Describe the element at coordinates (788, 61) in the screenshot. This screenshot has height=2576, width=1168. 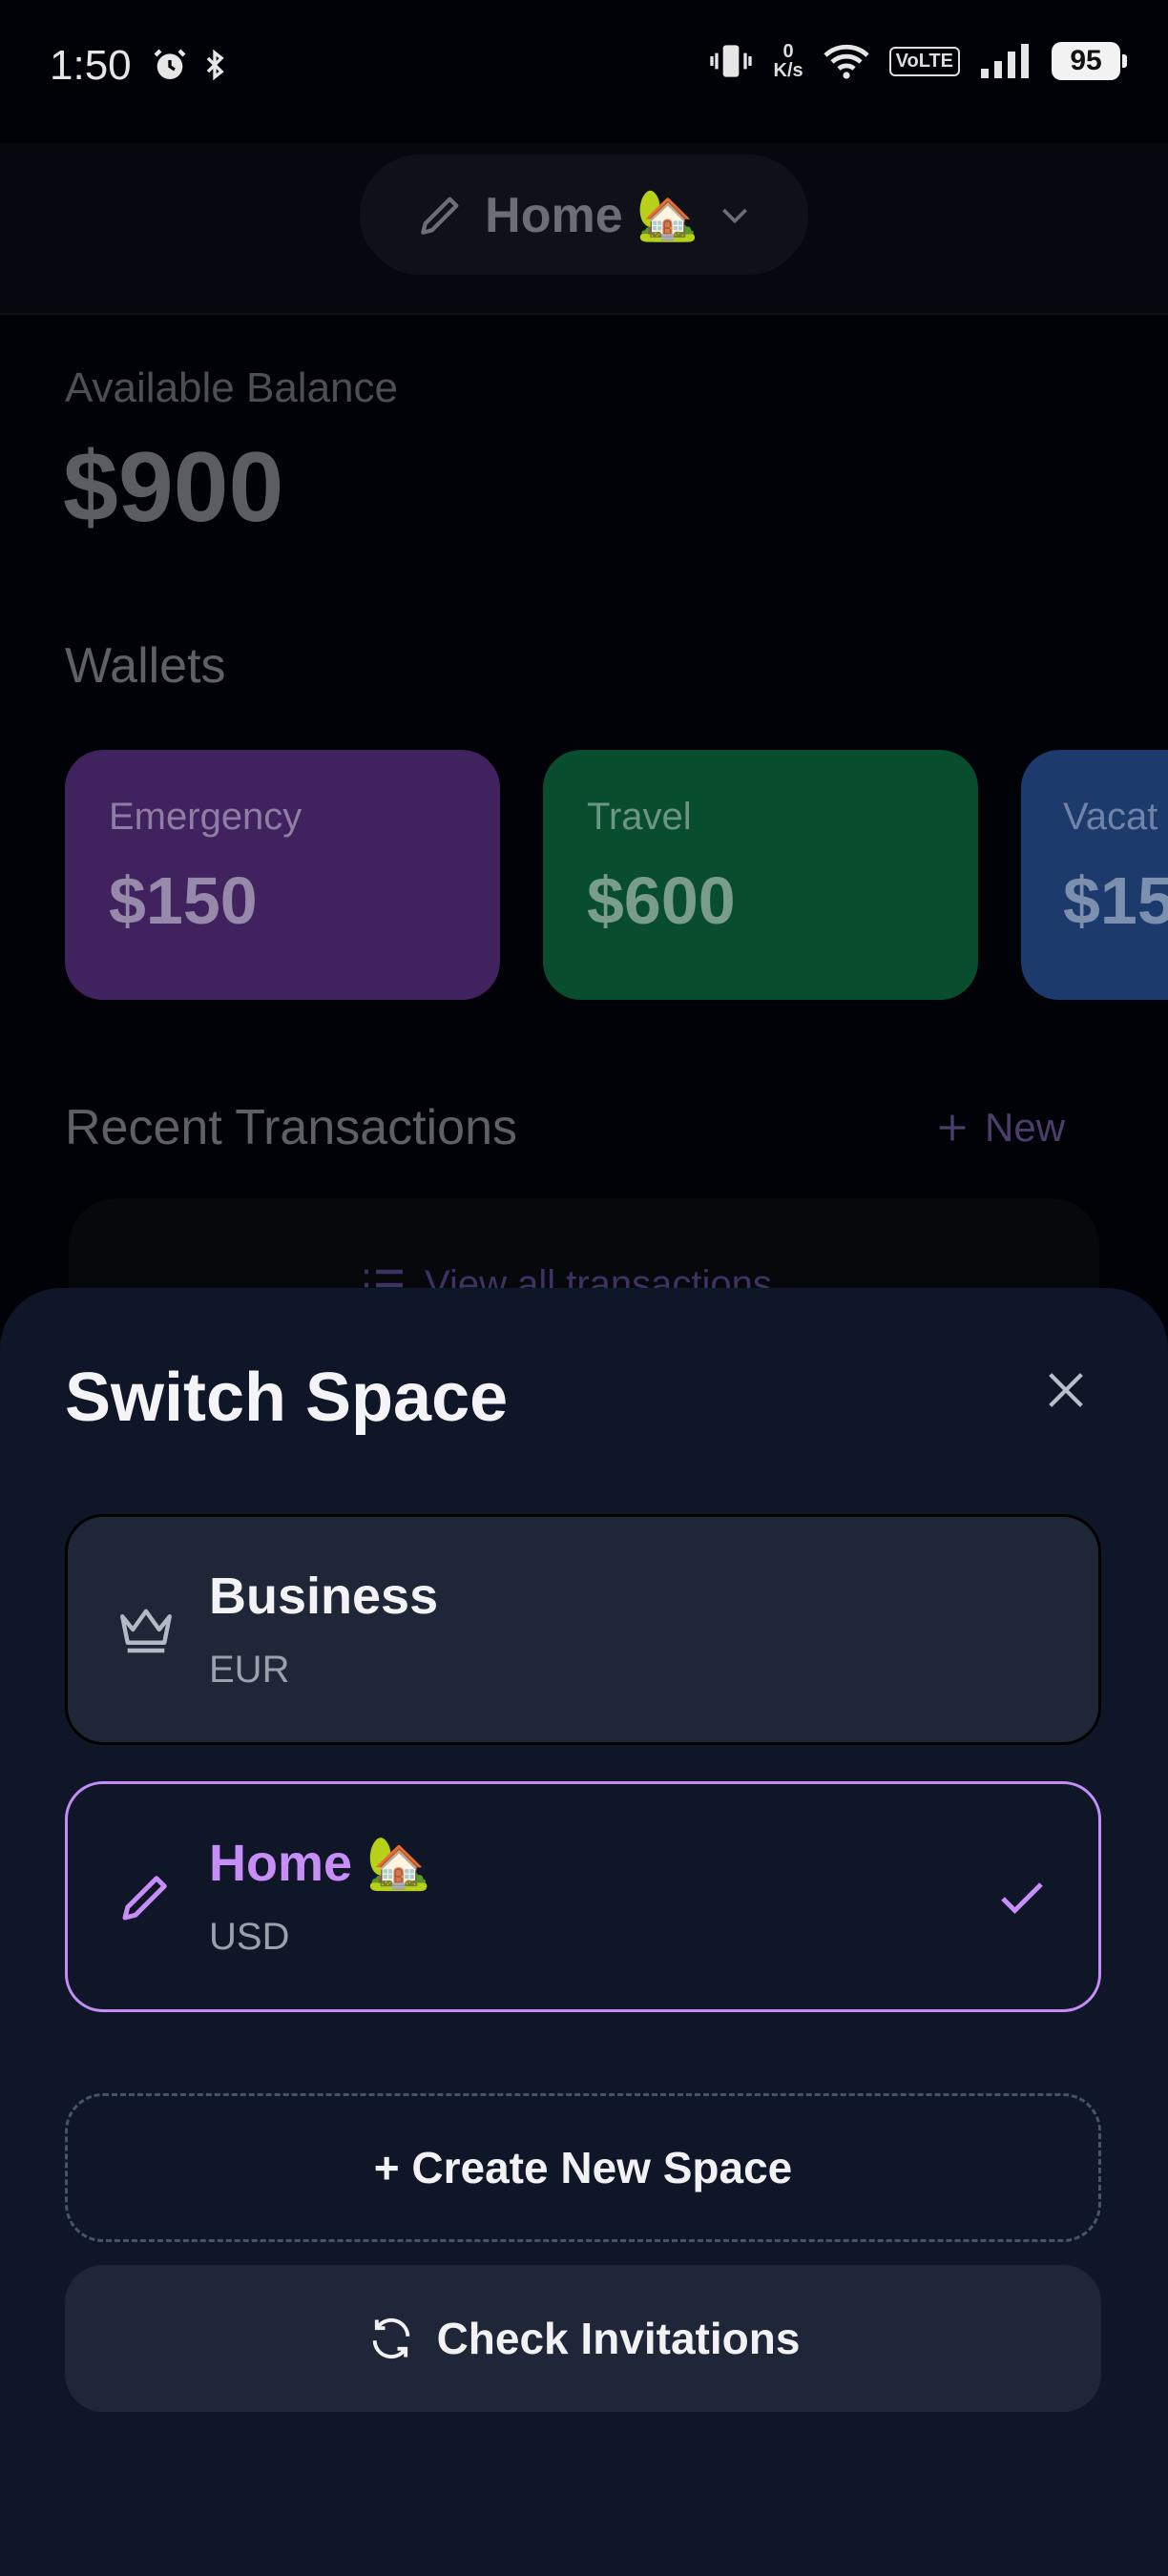
I see `network-speed: 0 K/s` at that location.